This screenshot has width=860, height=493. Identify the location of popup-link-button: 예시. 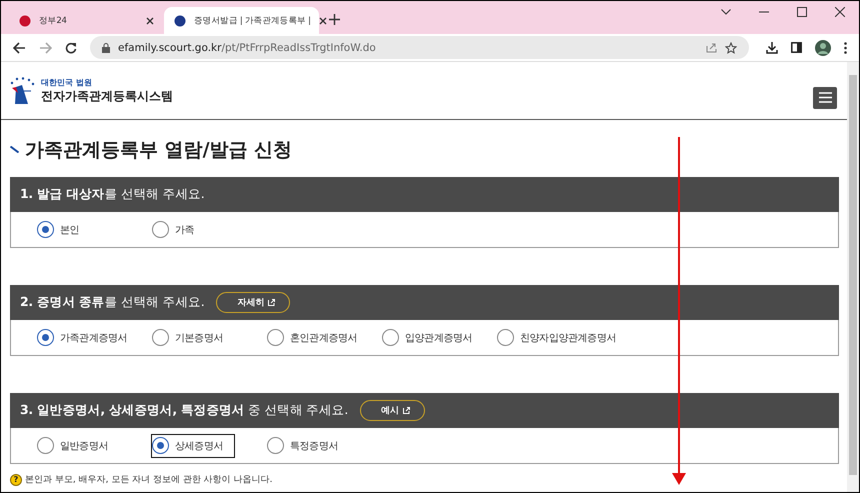
(392, 410).